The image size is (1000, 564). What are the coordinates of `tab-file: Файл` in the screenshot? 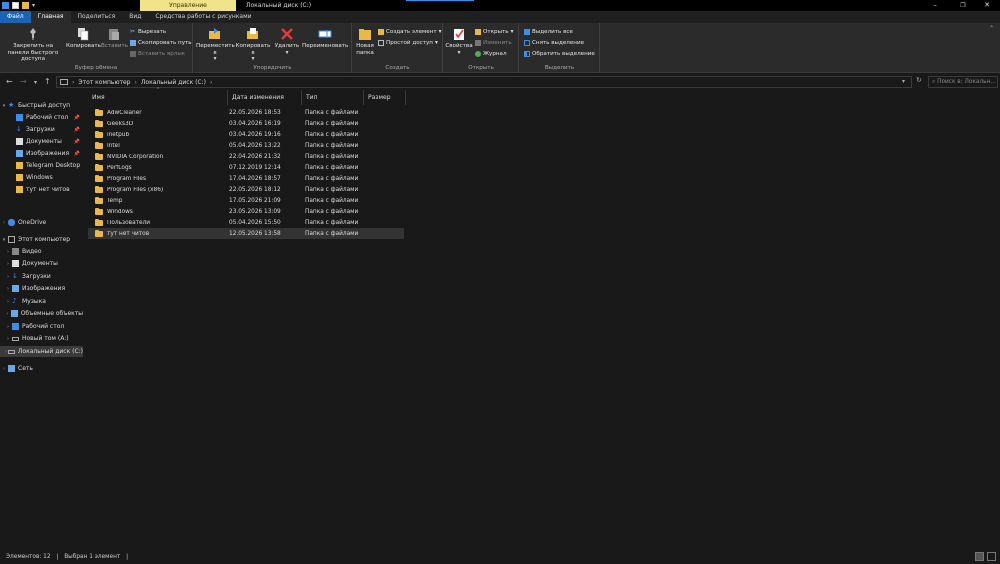 It's located at (15, 17).